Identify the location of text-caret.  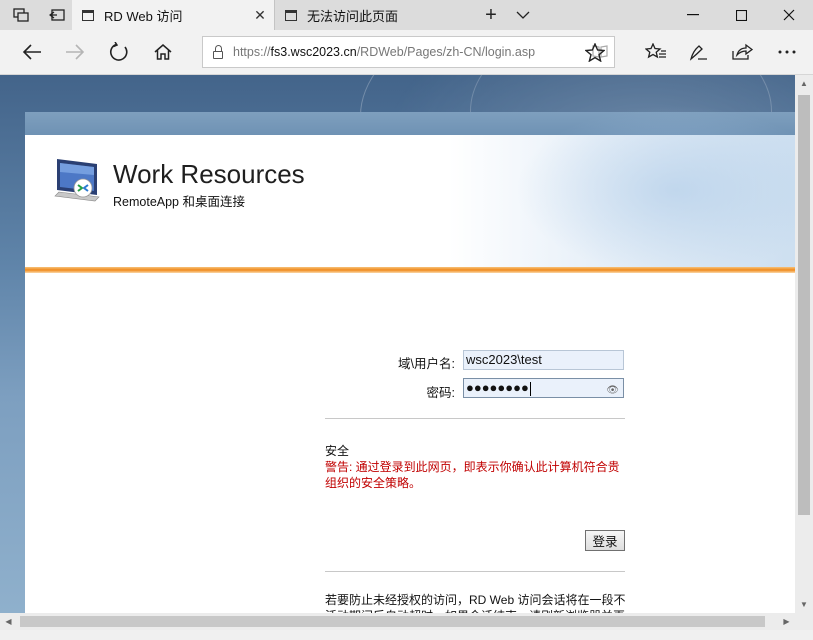
(530, 388).